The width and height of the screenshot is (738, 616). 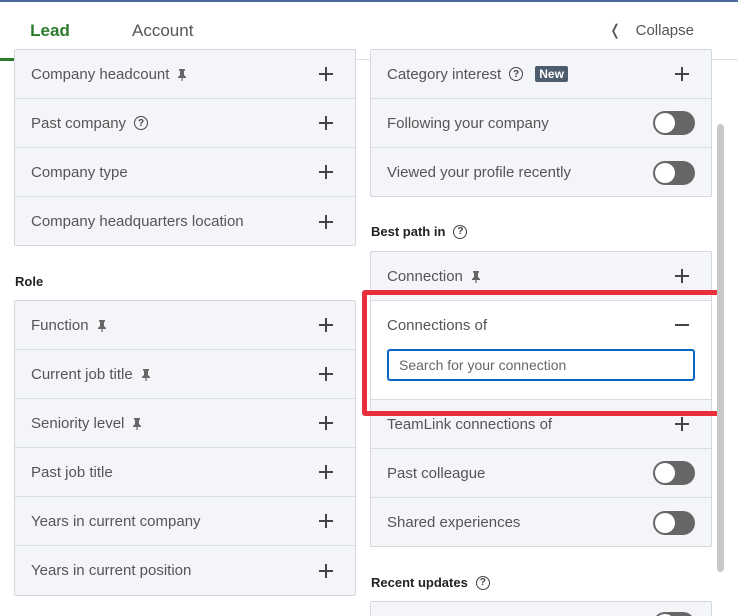 What do you see at coordinates (551, 74) in the screenshot?
I see `new-badge: New` at bounding box center [551, 74].